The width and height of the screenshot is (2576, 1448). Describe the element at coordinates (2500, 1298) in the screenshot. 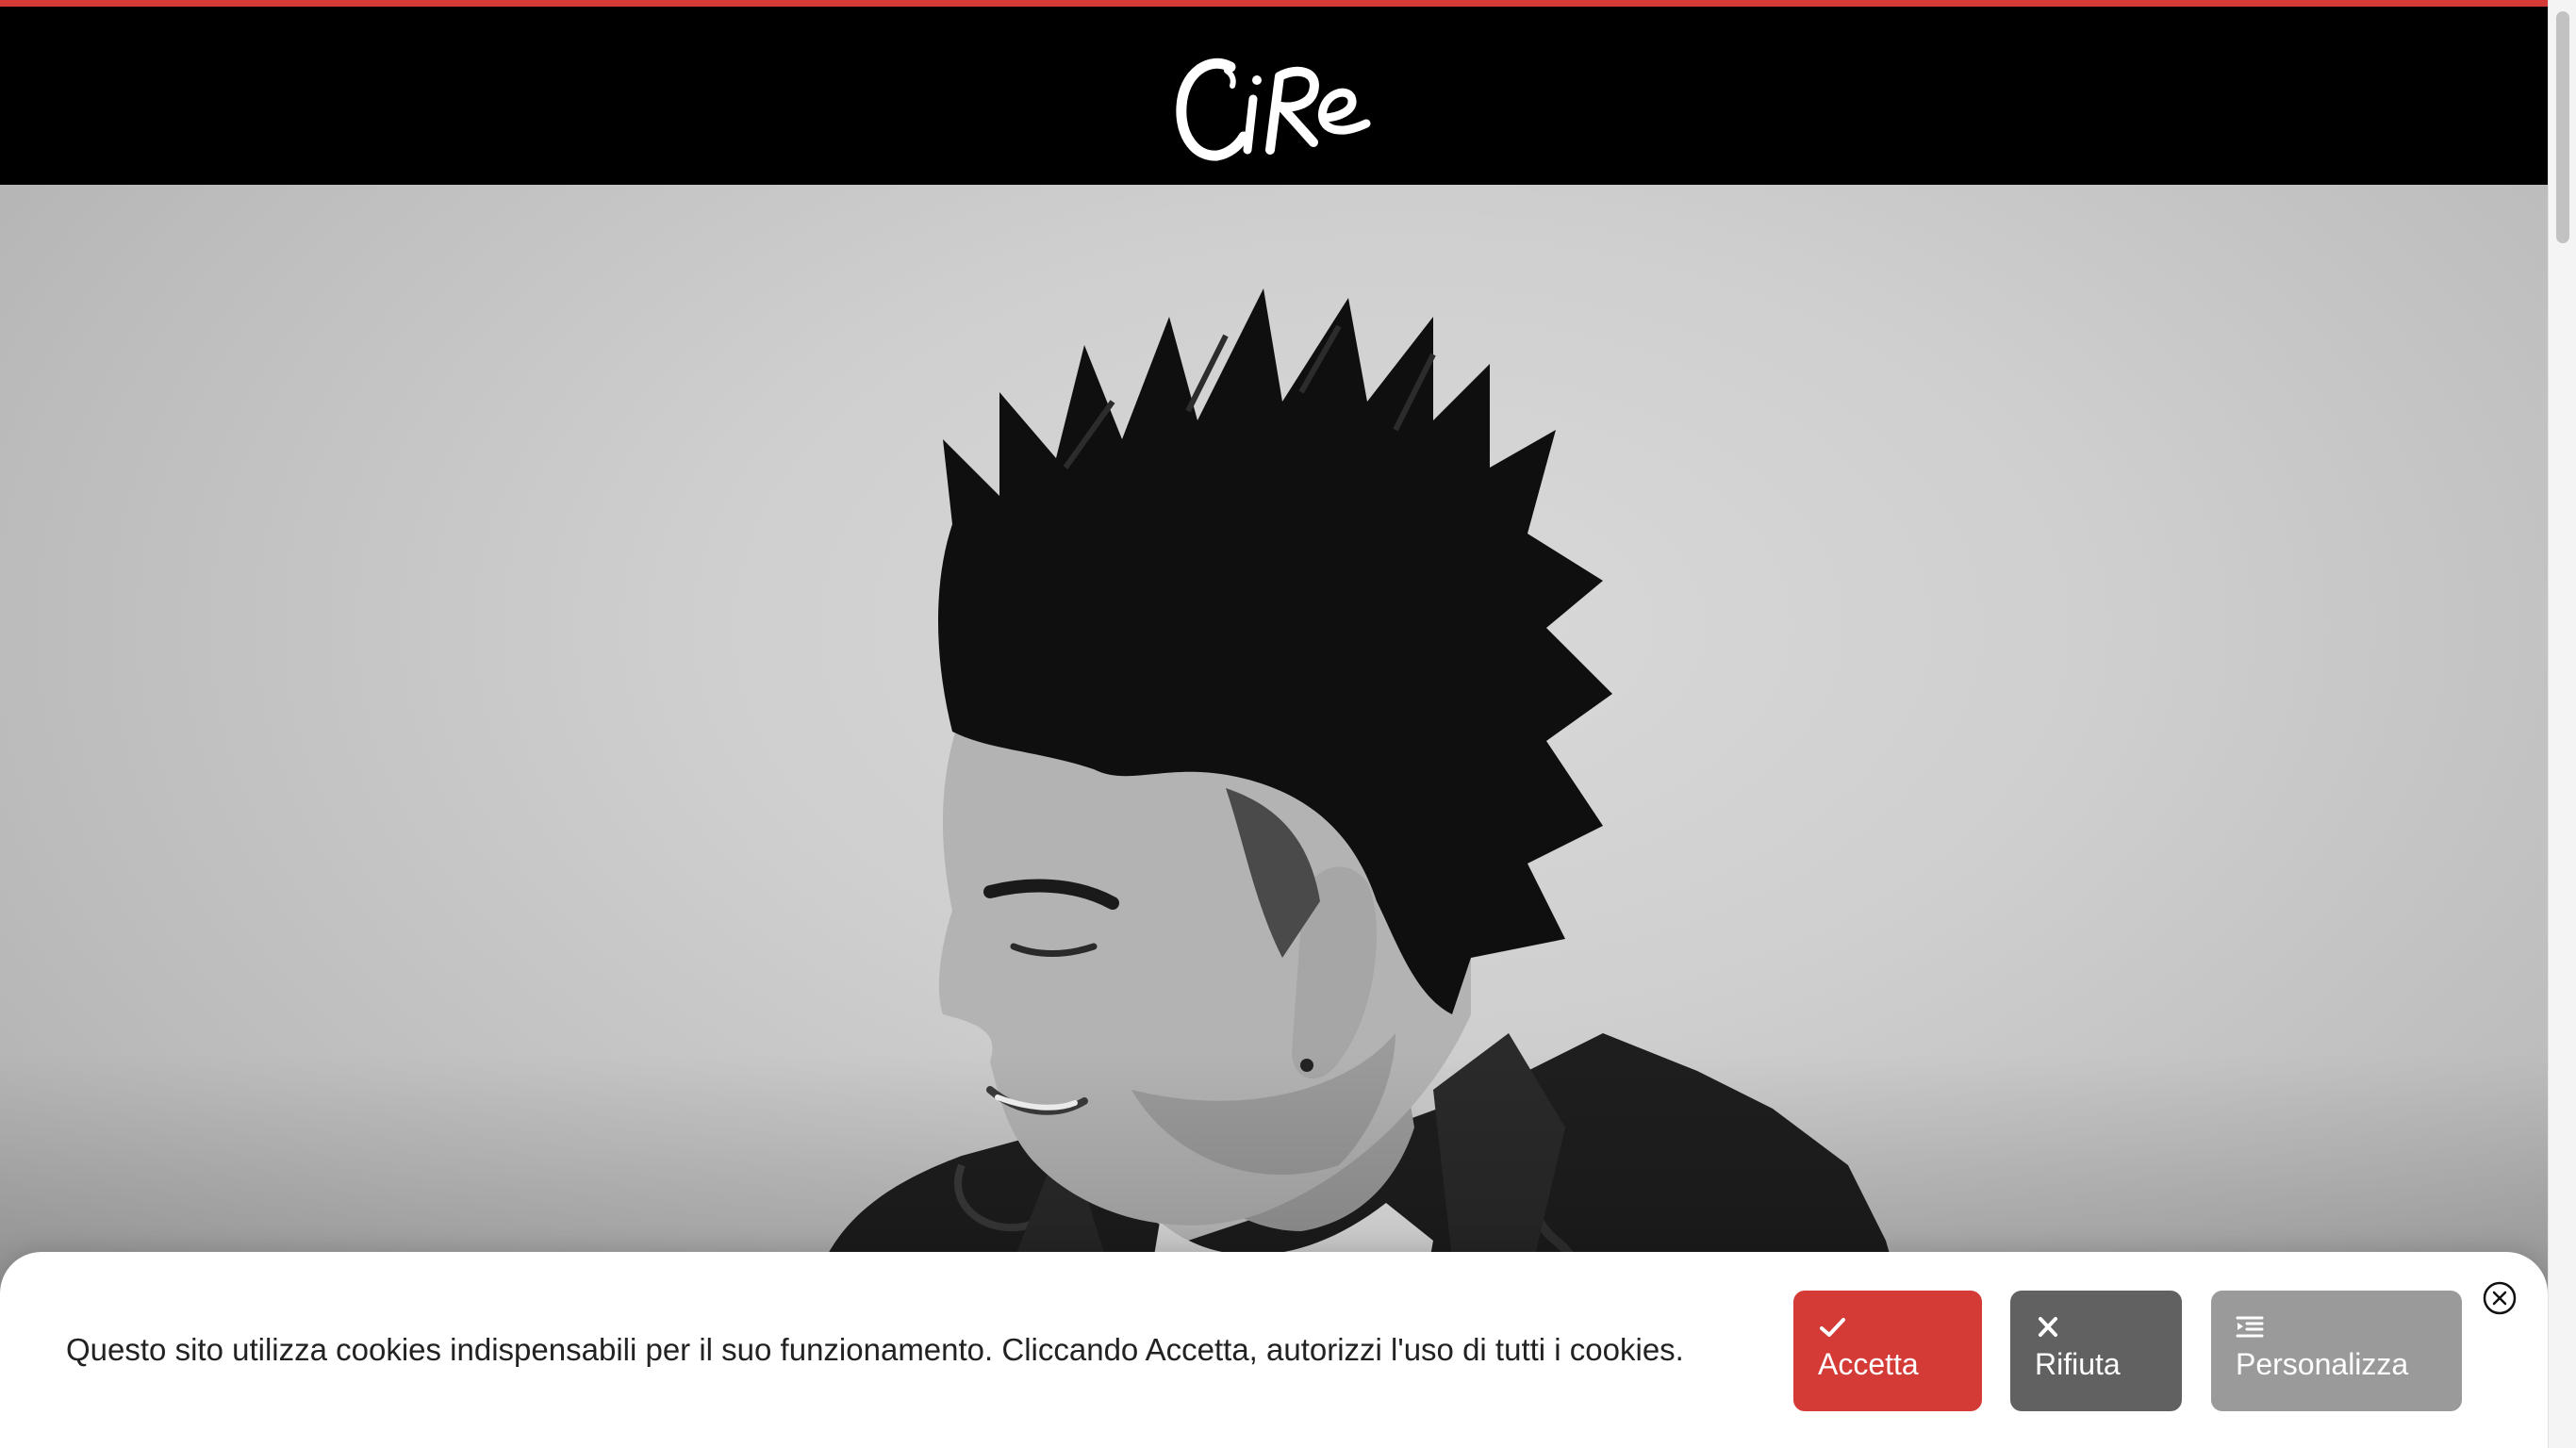

I see `close-circle-icon` at that location.